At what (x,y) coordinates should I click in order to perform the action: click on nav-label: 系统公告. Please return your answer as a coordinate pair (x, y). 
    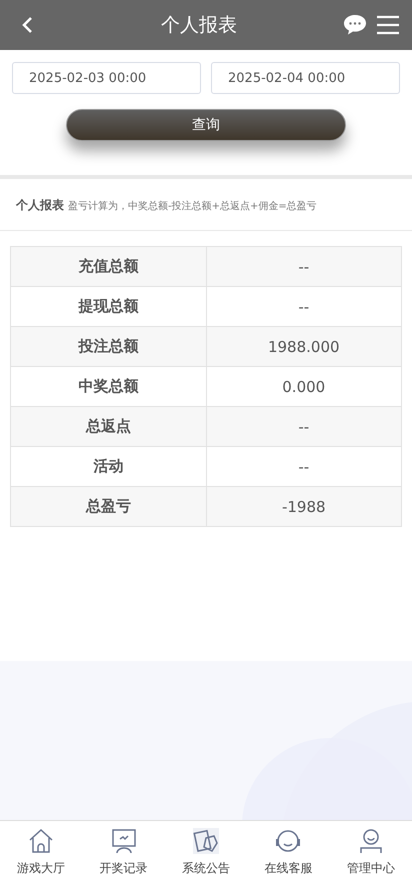
    Looking at the image, I should click on (206, 868).